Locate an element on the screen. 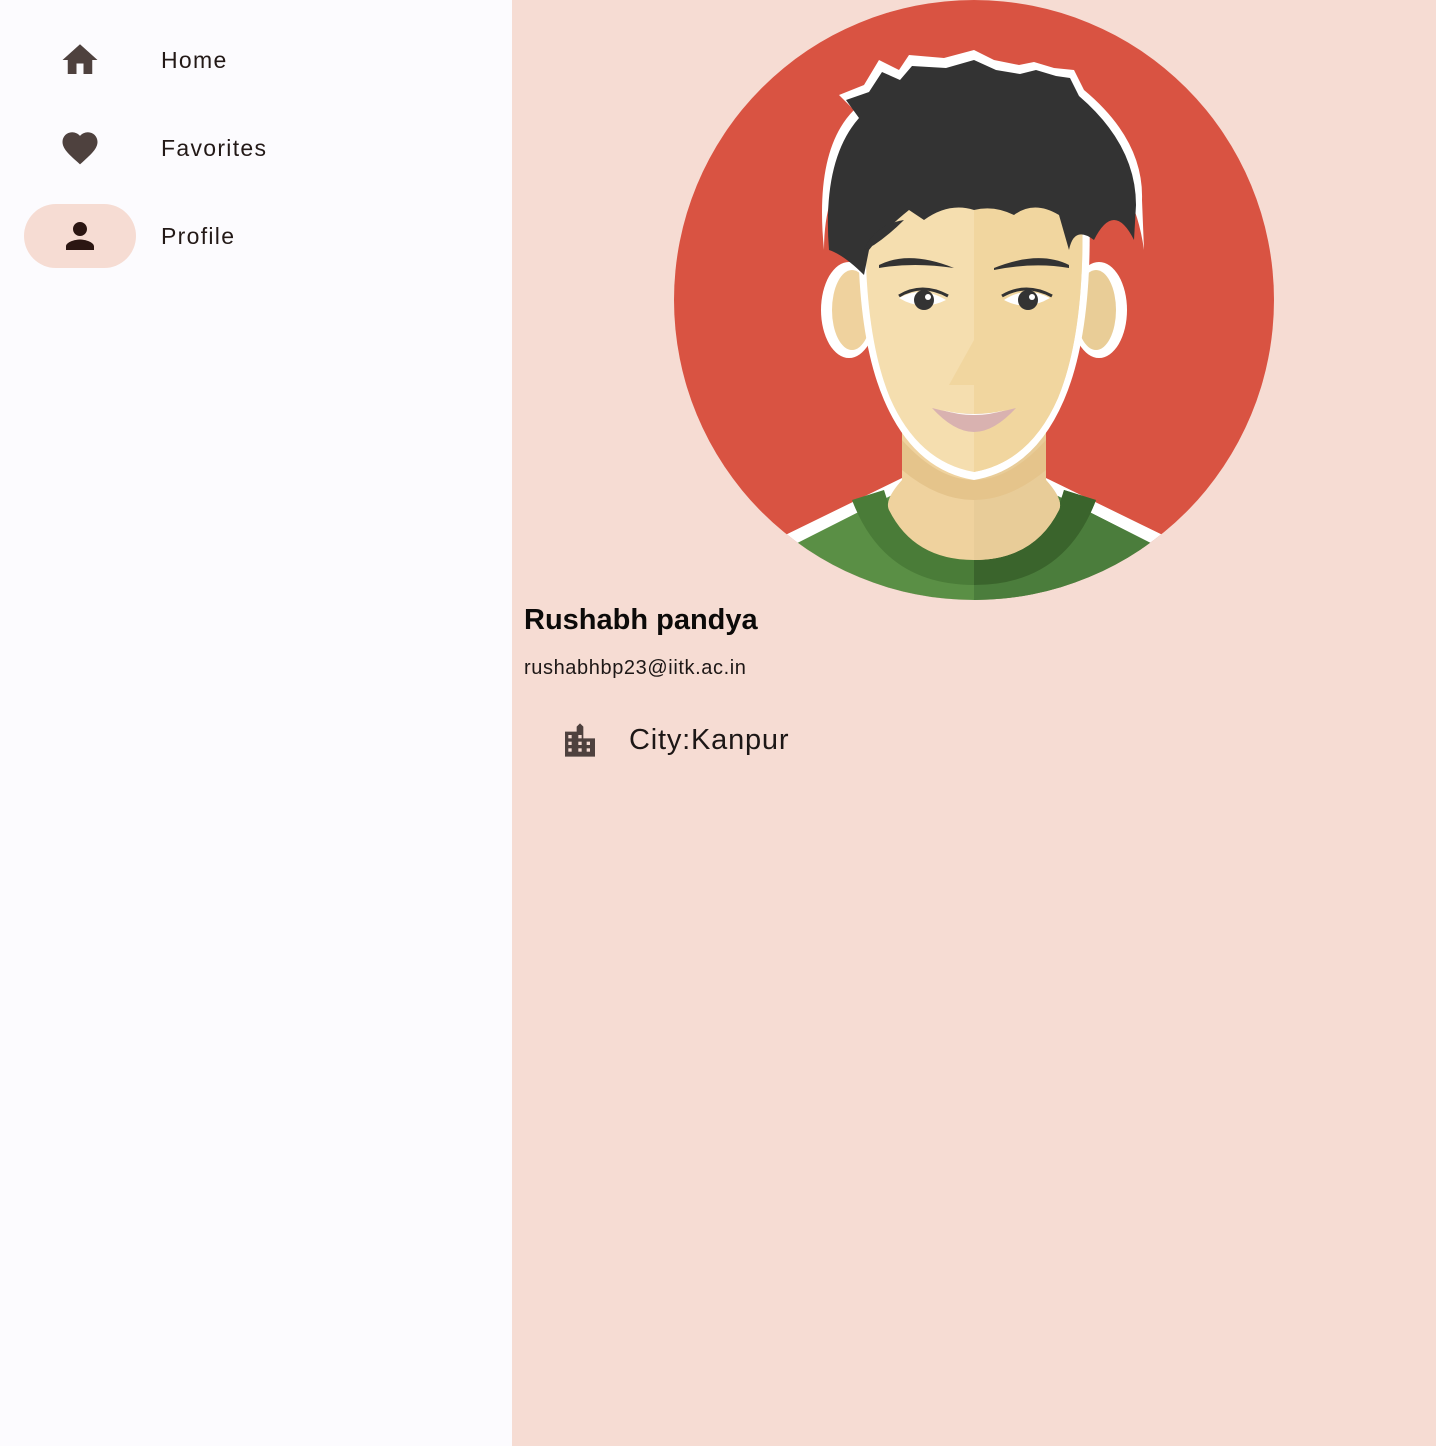 This screenshot has width=1436, height=1446. nav-item-home: Home is located at coordinates (244, 60).